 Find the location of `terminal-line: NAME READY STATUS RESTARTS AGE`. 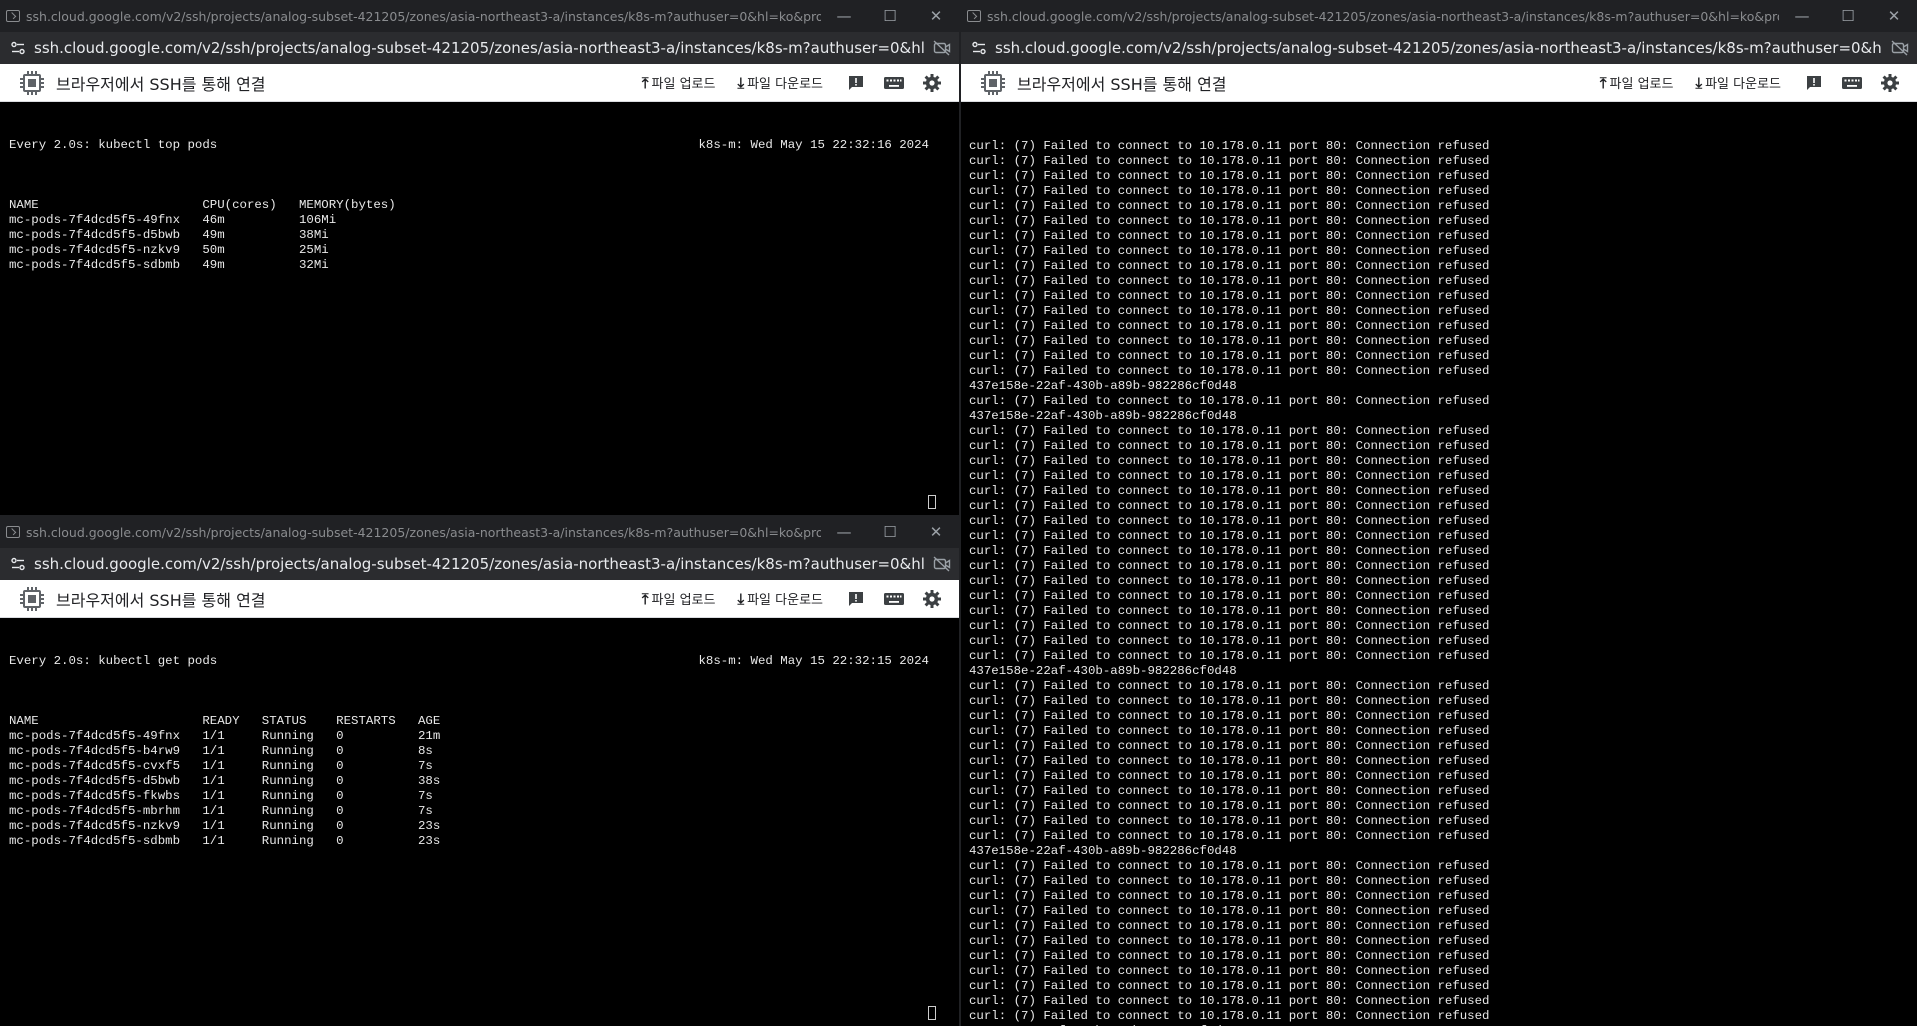

terminal-line: NAME READY STATUS RESTARTS AGE is located at coordinates (225, 721).